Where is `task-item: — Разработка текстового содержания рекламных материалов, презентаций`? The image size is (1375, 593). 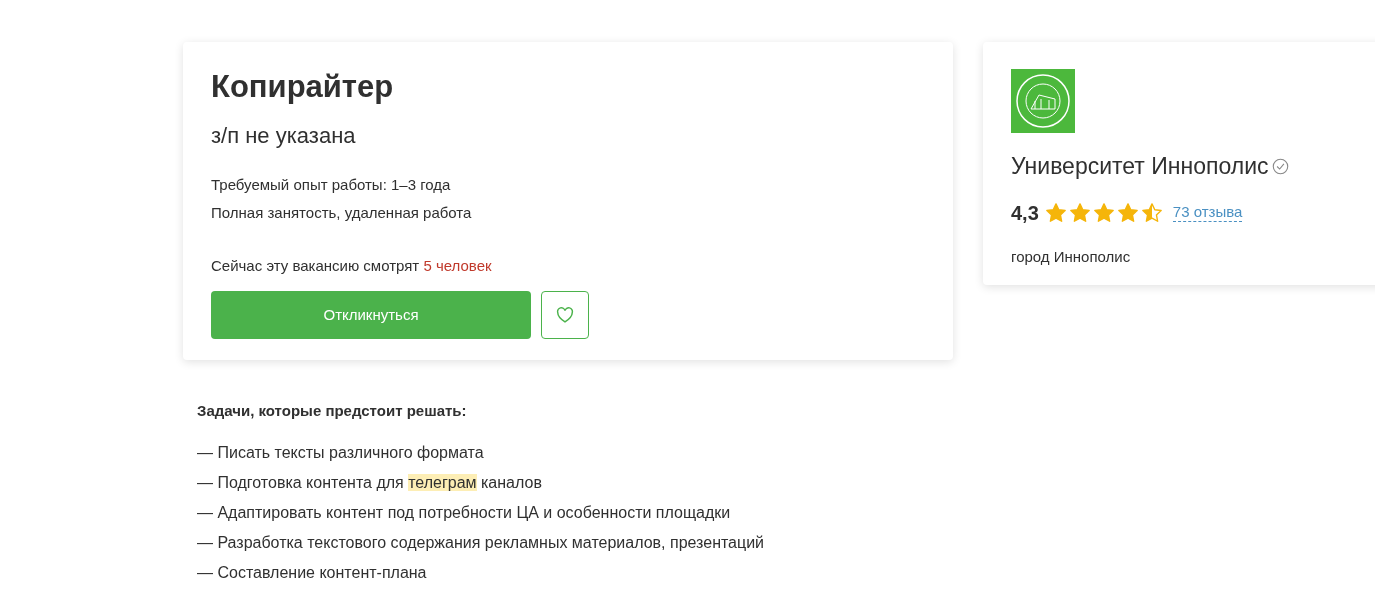 task-item: — Разработка текстового содержания рекламных материалов, презентаций is located at coordinates (481, 542).